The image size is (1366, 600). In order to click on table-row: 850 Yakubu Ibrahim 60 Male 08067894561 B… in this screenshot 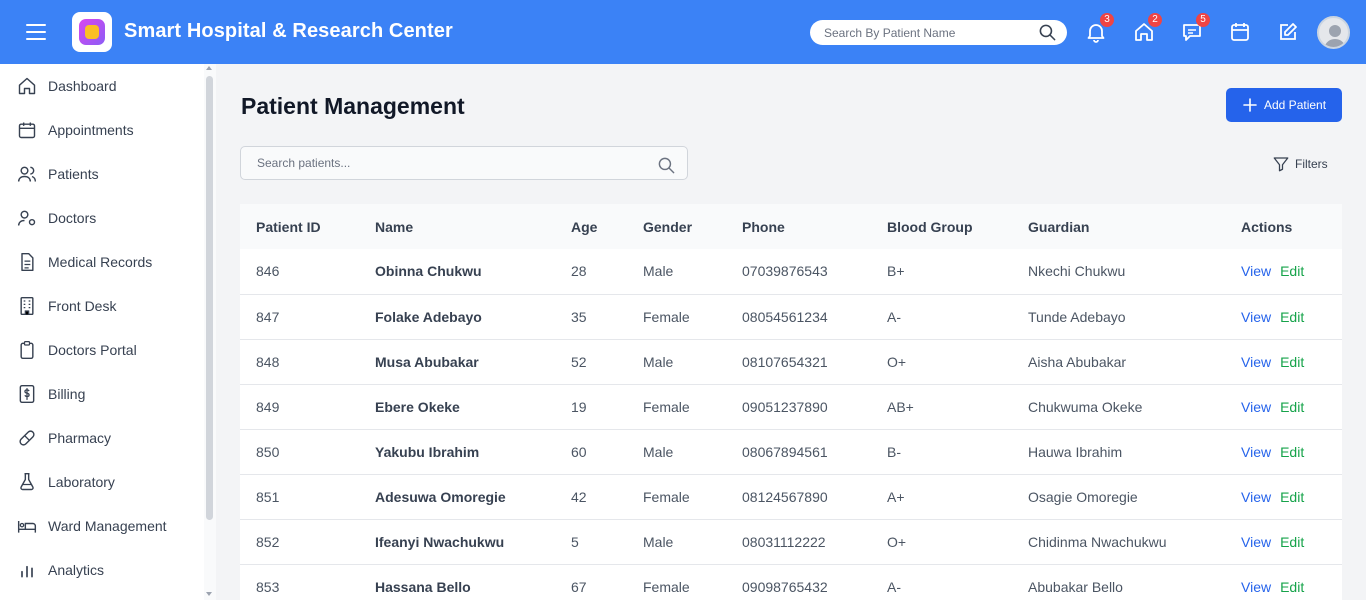, I will do `click(791, 451)`.